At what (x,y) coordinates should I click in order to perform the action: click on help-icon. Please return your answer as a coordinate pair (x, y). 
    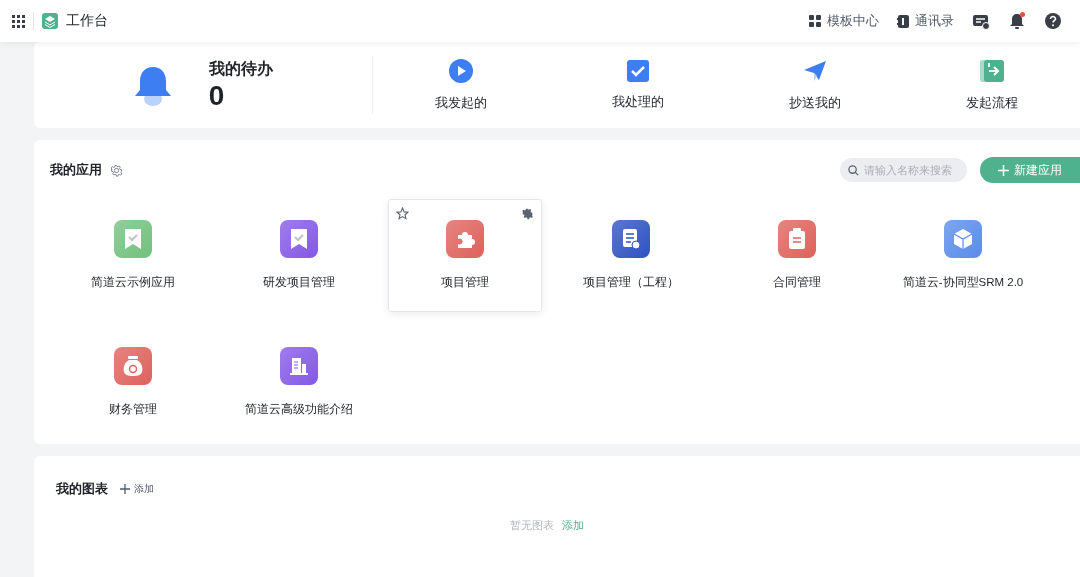
    Looking at the image, I should click on (1053, 21).